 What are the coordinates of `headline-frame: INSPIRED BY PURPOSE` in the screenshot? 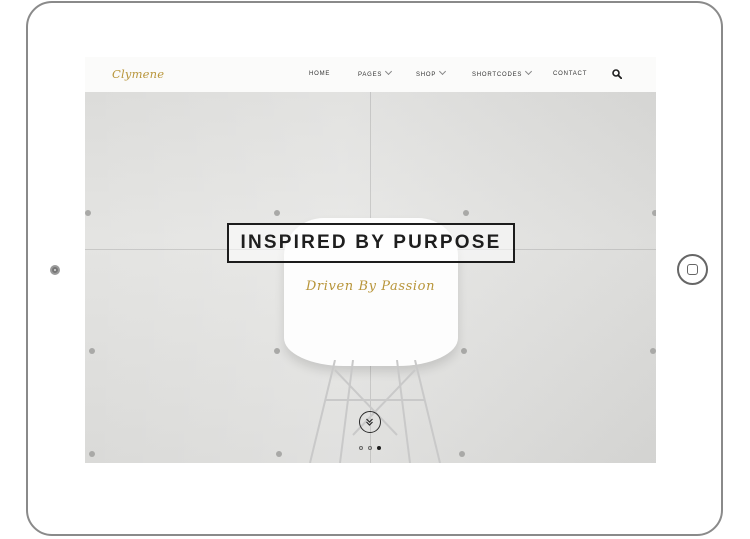 It's located at (371, 243).